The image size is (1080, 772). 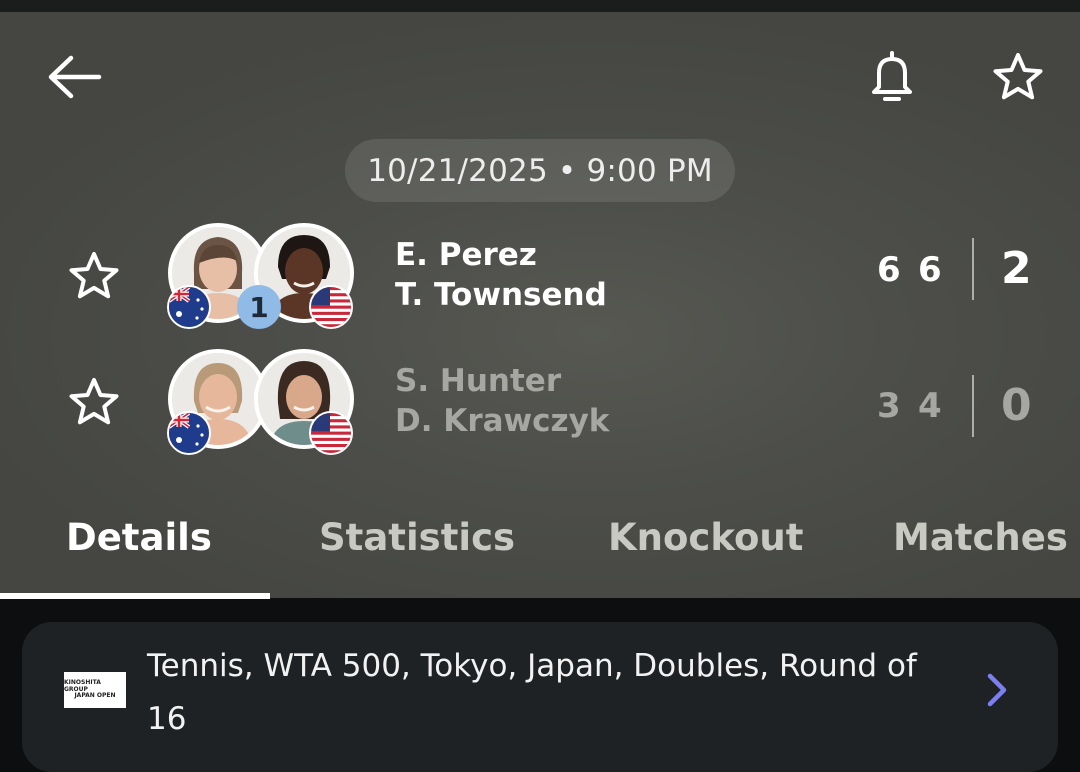 I want to click on logo-line-2: JAPAN OPEN, so click(x=95, y=696).